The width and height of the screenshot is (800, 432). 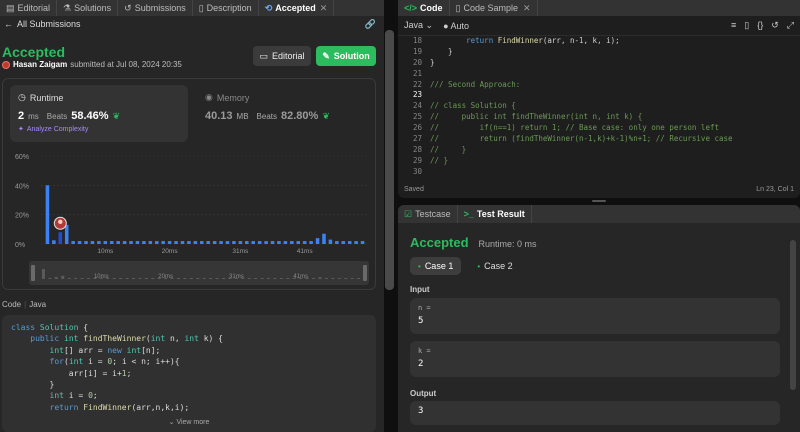 I want to click on tab-solutions: ⚗ Solutions, so click(x=88, y=8).